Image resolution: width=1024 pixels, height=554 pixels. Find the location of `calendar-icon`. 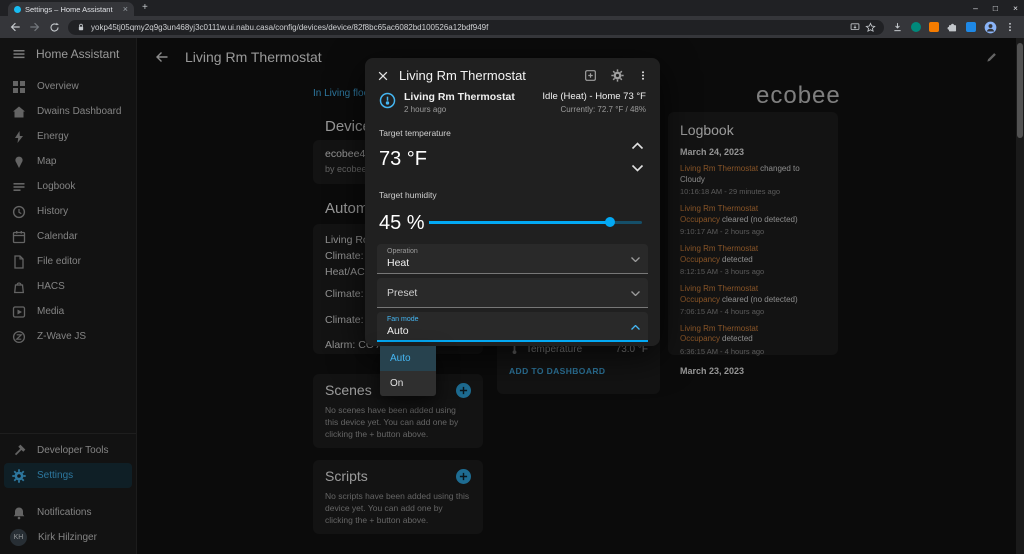

calendar-icon is located at coordinates (19, 237).